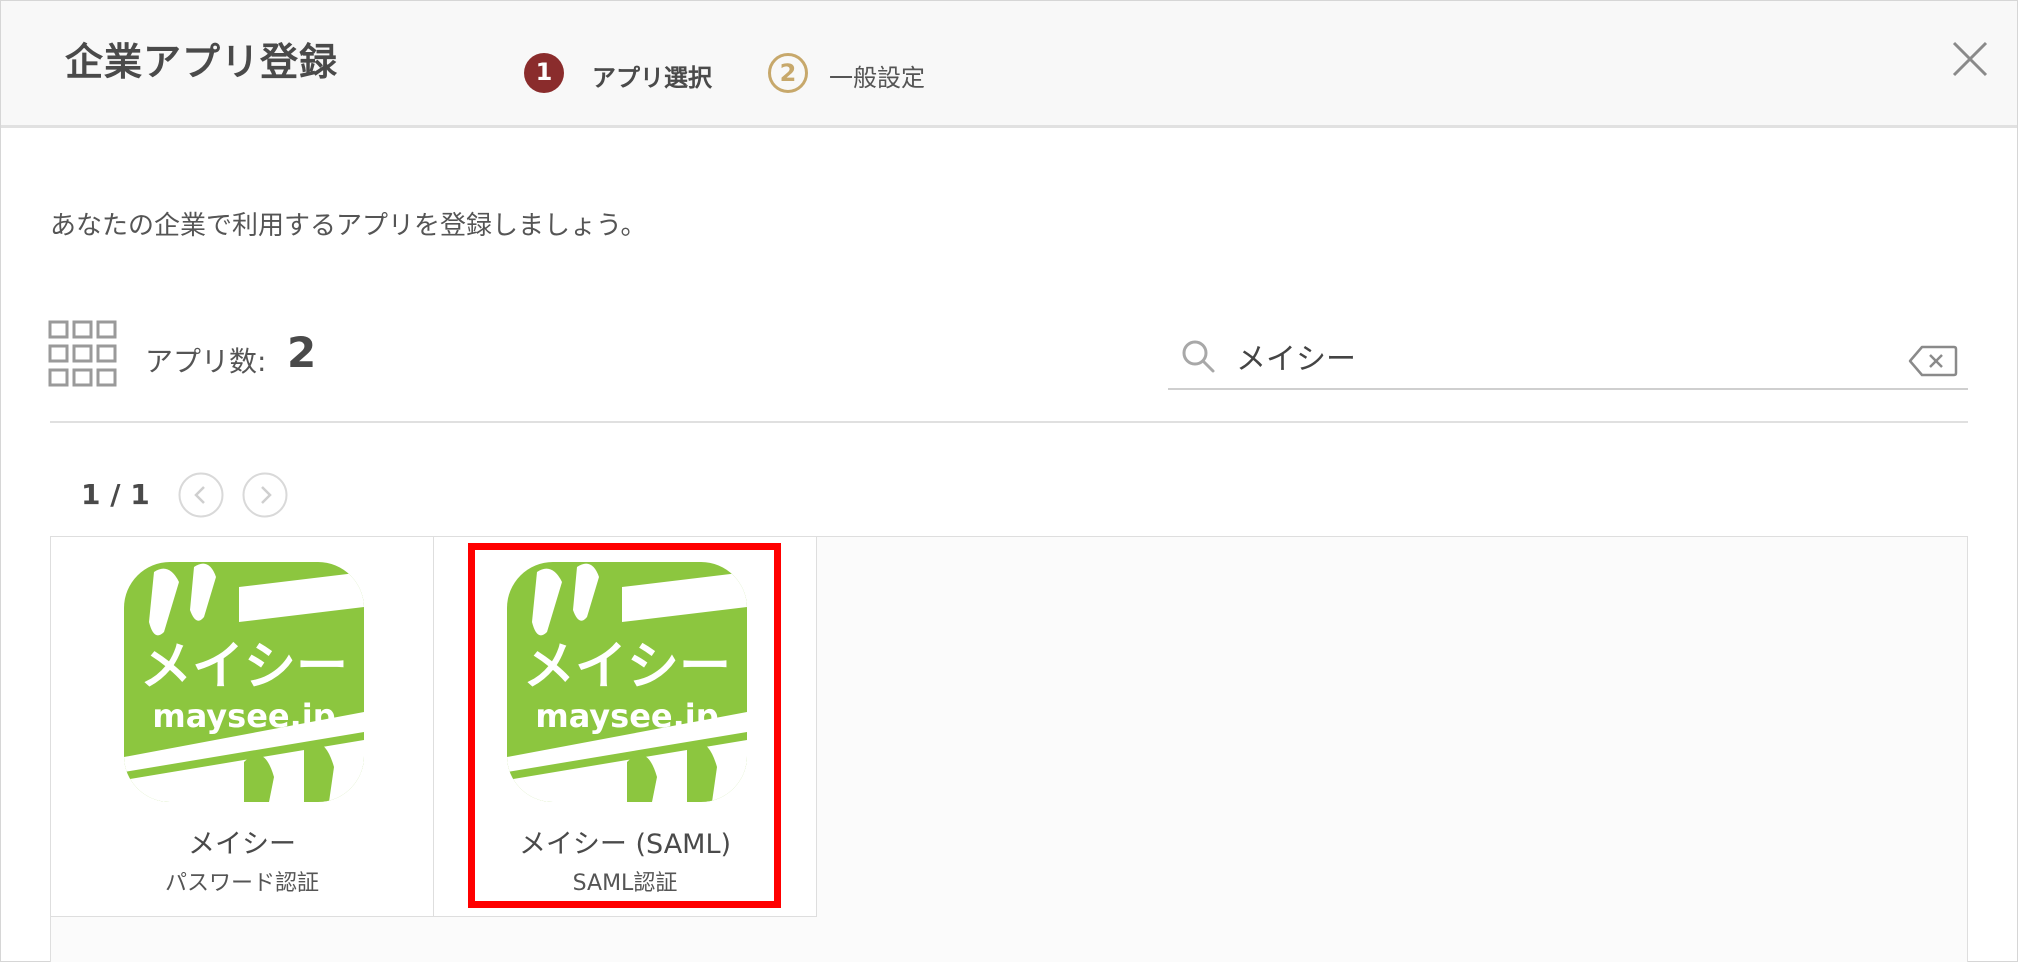 Image resolution: width=2018 pixels, height=962 pixels. I want to click on app-count-label: アプリ数:, so click(206, 361).